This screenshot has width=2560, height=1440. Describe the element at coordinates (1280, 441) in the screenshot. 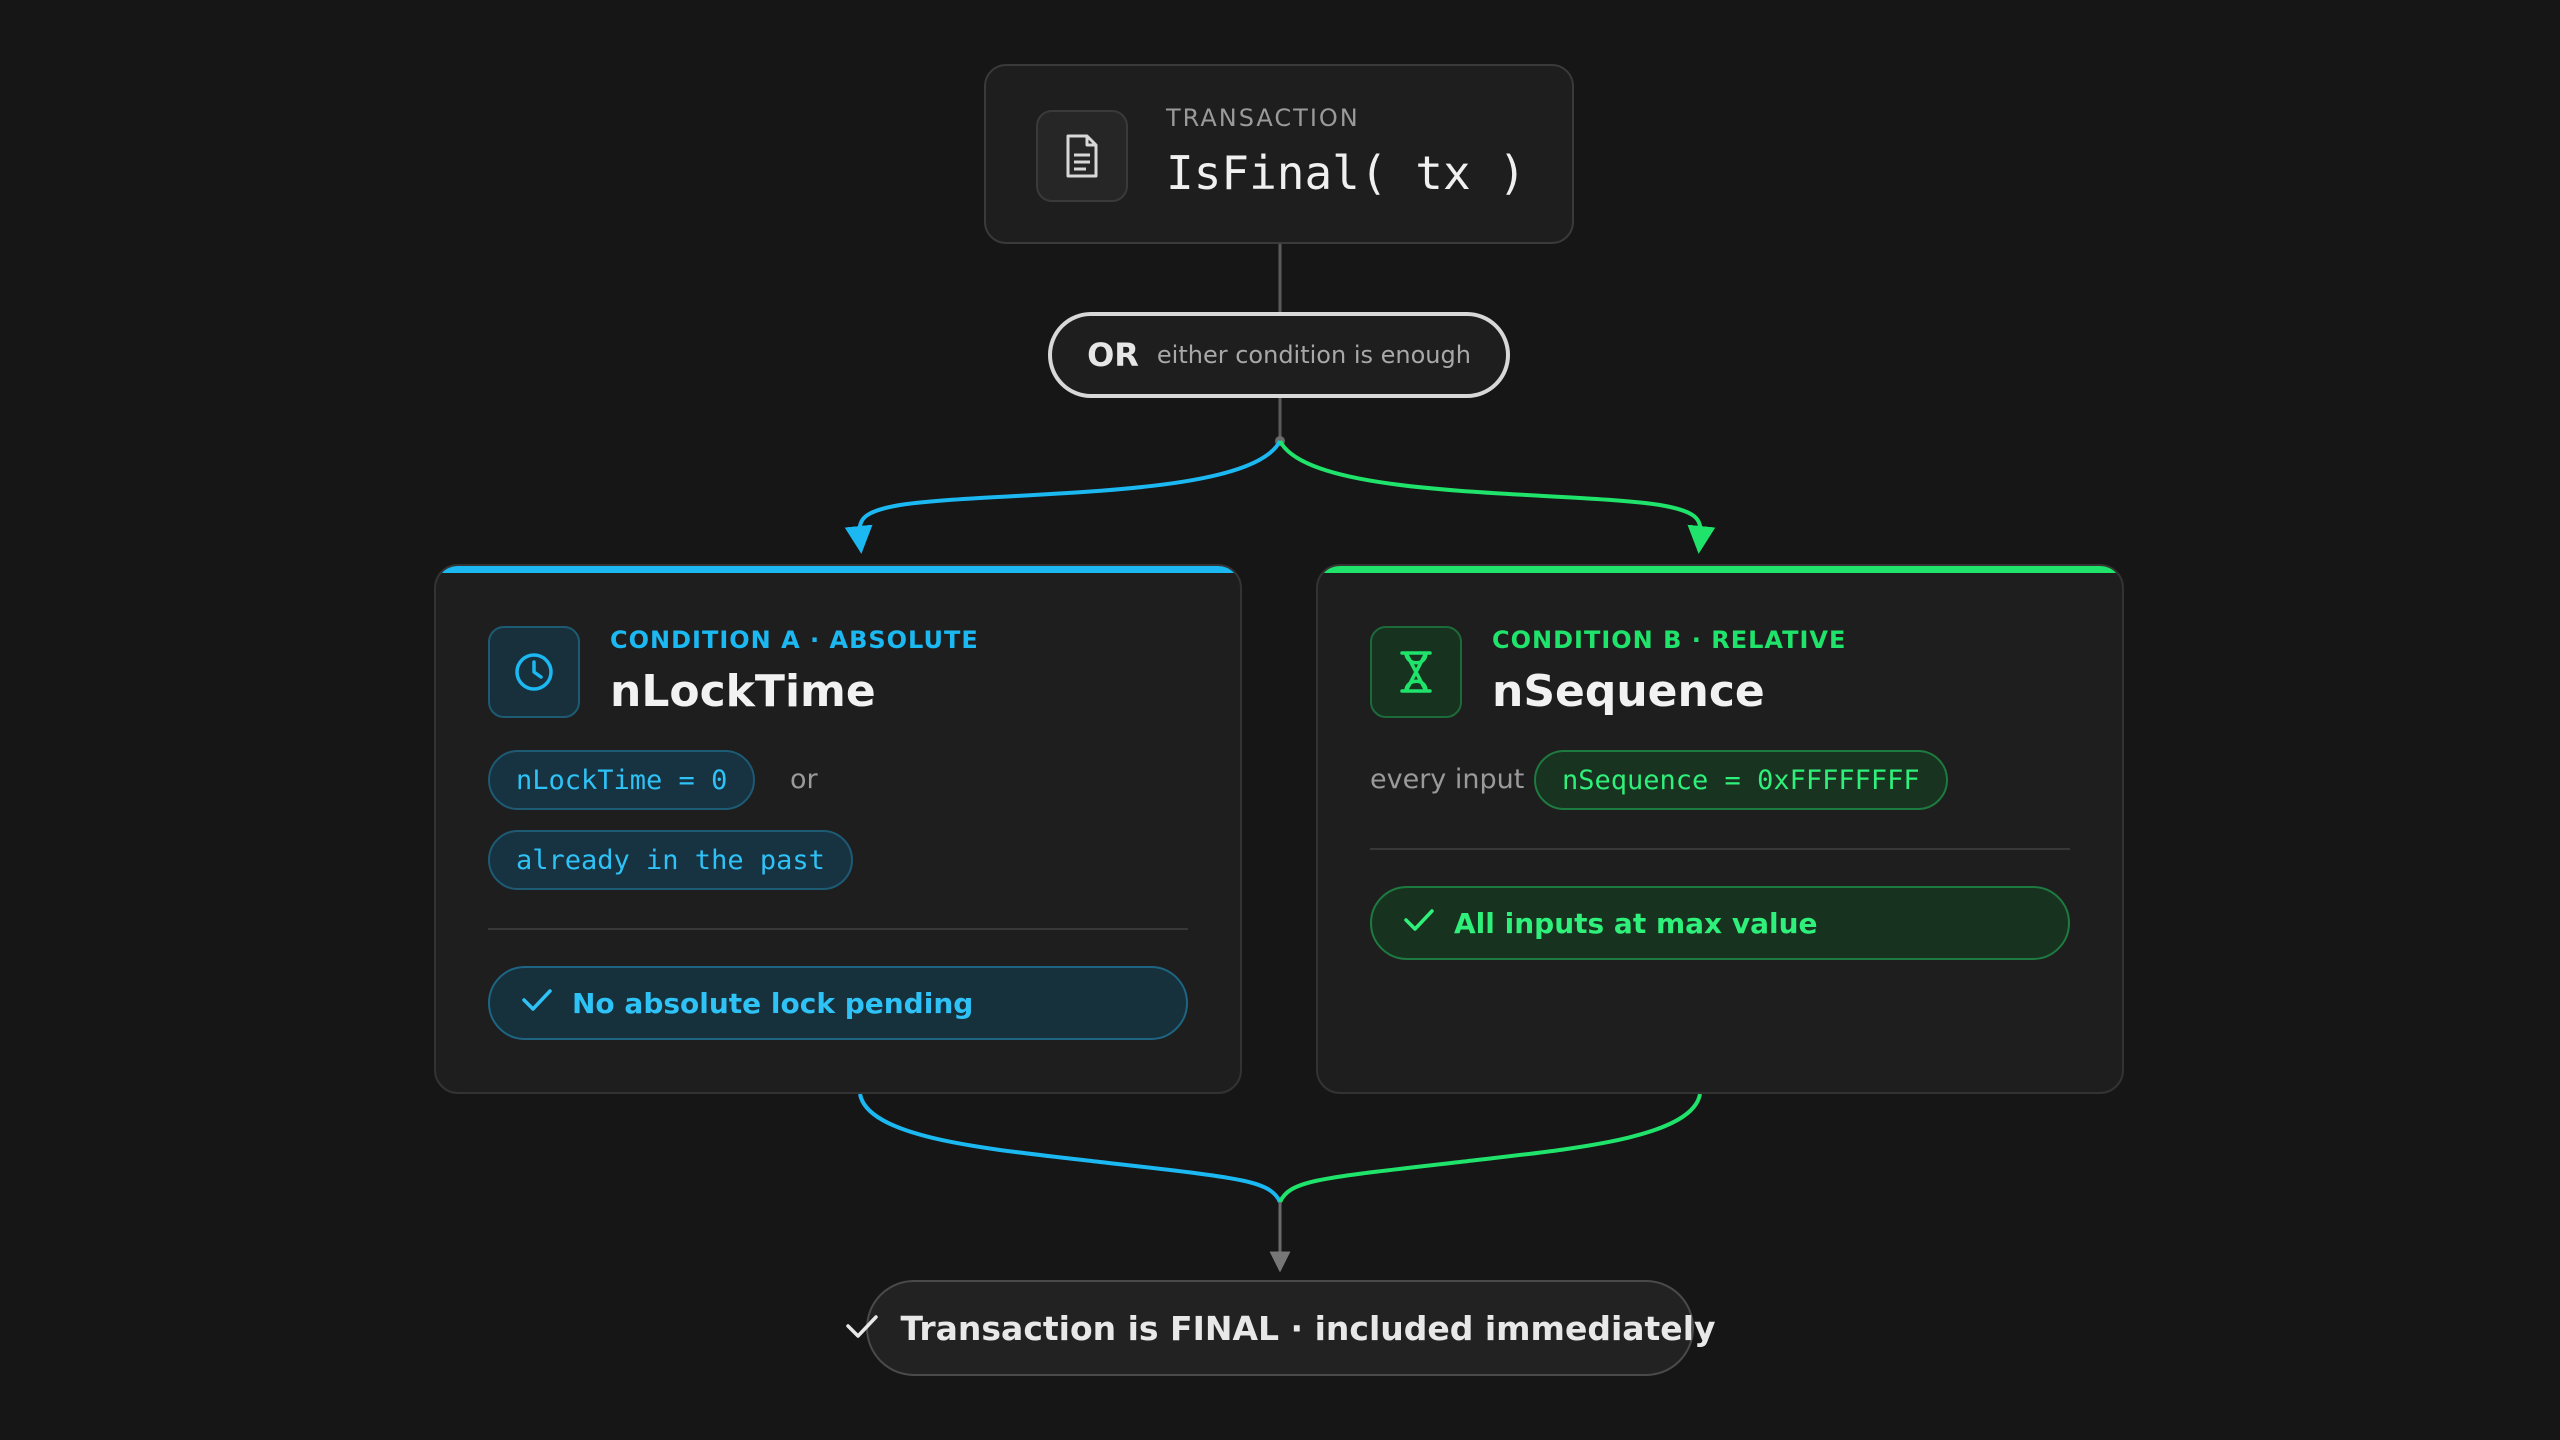

I see `junction-top` at that location.